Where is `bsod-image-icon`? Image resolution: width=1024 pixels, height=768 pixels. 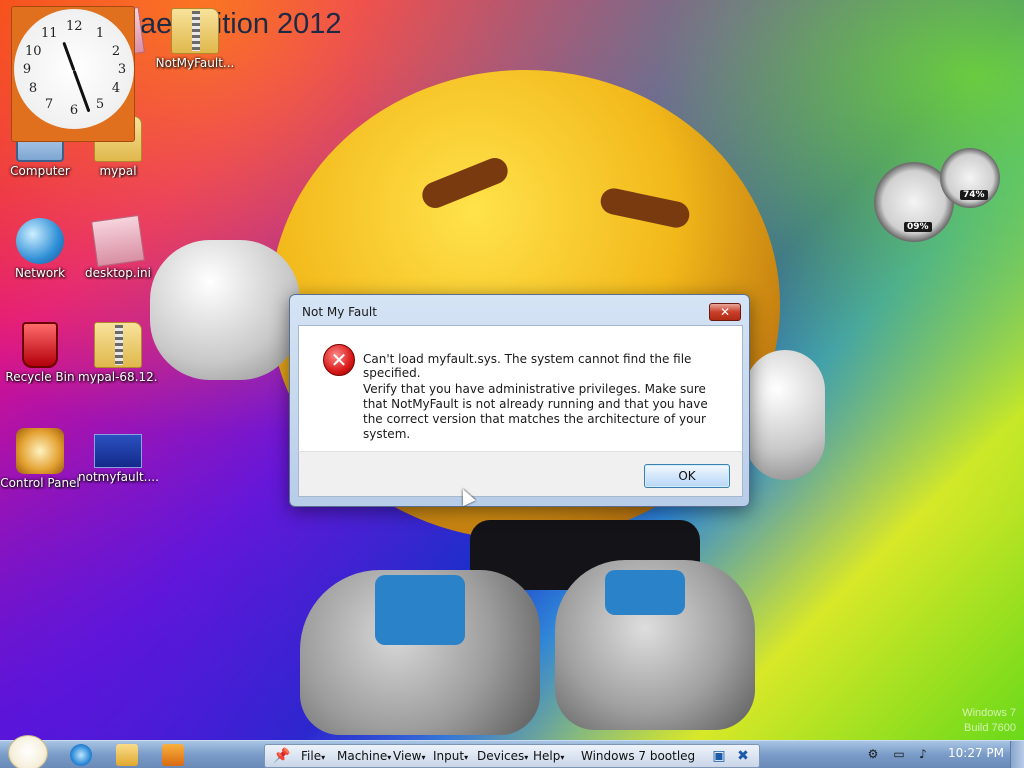
bsod-image-icon is located at coordinates (118, 451).